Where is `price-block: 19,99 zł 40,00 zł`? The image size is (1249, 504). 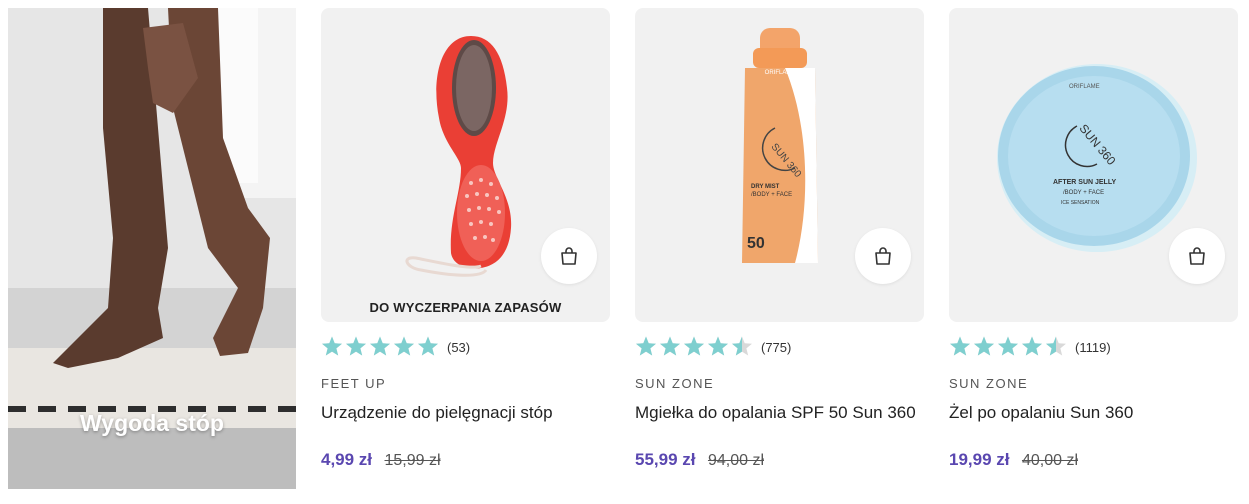
price-block: 19,99 zł 40,00 zł is located at coordinates (1013, 460).